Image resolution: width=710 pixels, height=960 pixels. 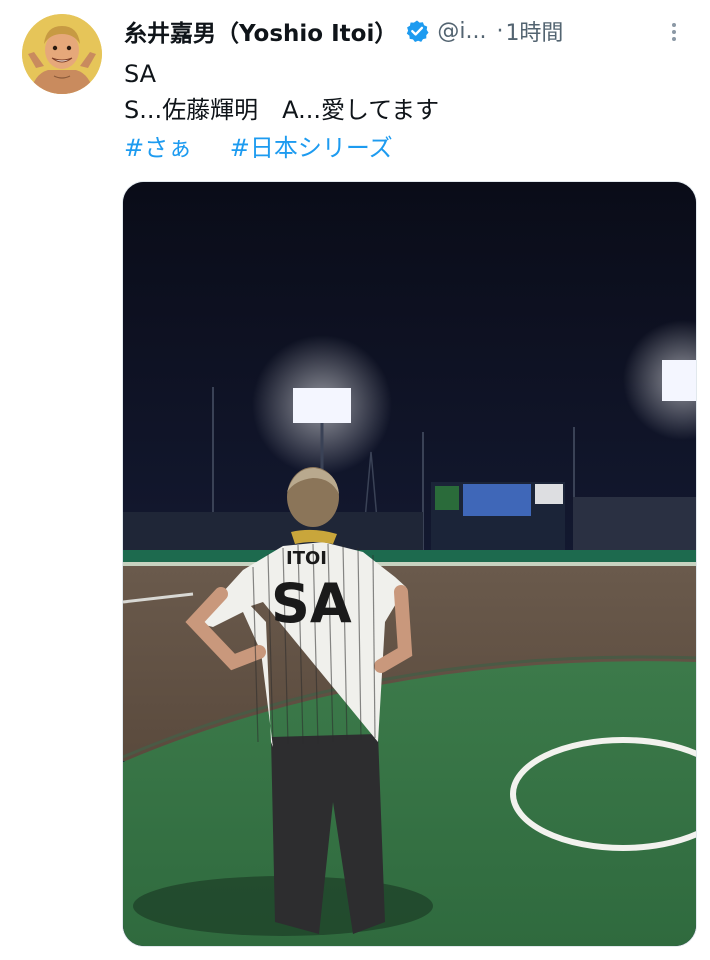 What do you see at coordinates (311, 603) in the screenshot?
I see `jersey-letters-text: SA` at bounding box center [311, 603].